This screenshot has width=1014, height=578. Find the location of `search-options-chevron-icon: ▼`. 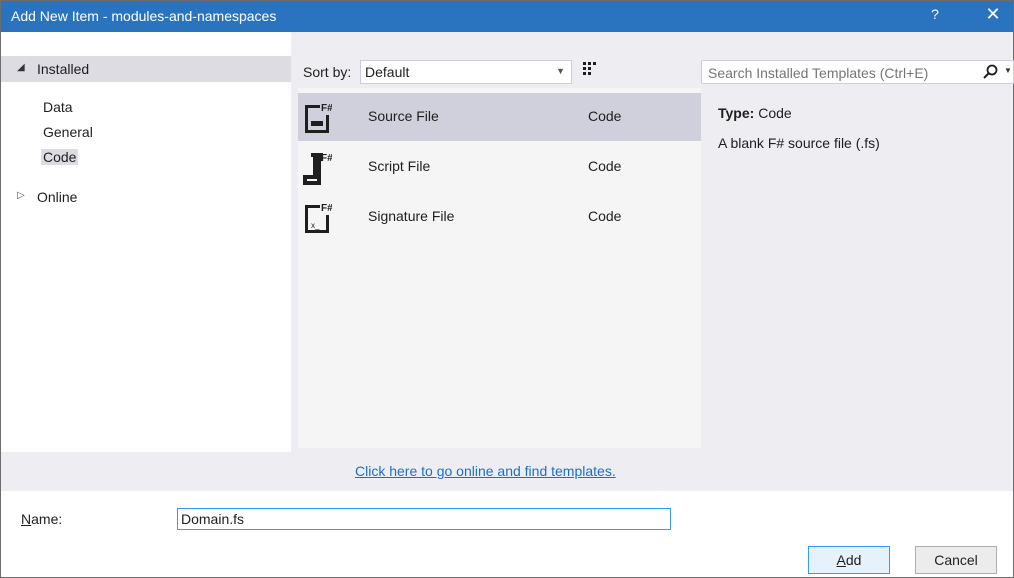

search-options-chevron-icon: ▼ is located at coordinates (1008, 70).